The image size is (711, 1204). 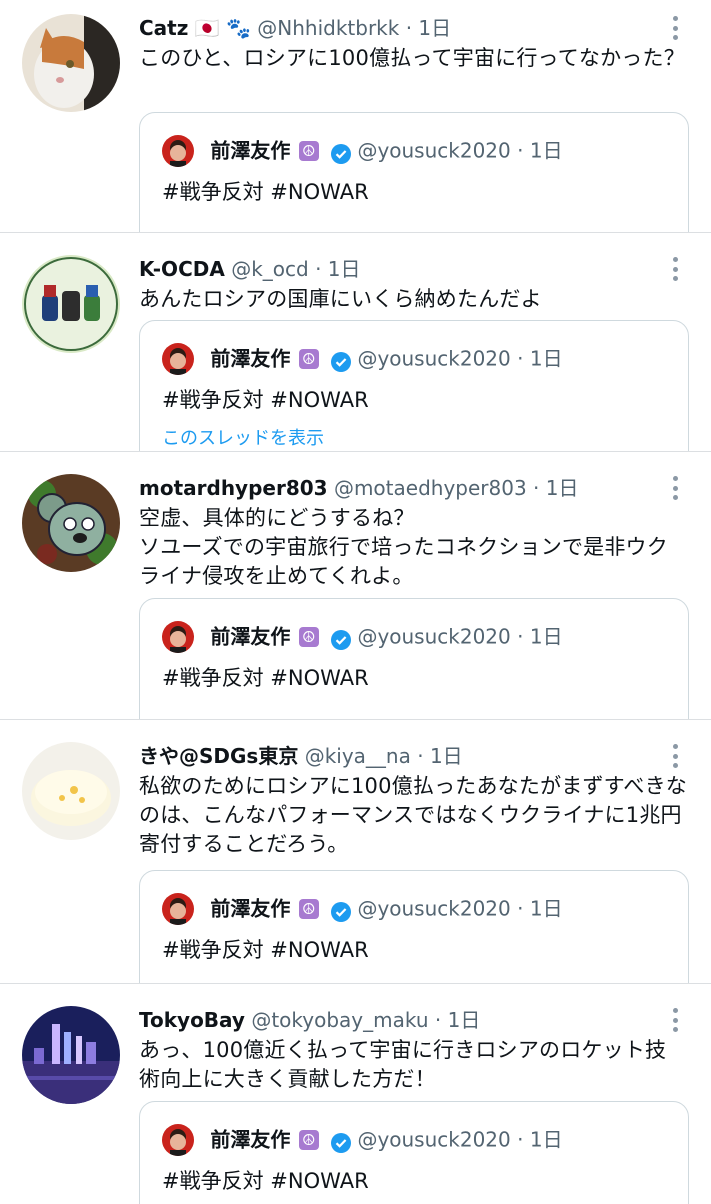 What do you see at coordinates (71, 523) in the screenshot?
I see `avatar-koala` at bounding box center [71, 523].